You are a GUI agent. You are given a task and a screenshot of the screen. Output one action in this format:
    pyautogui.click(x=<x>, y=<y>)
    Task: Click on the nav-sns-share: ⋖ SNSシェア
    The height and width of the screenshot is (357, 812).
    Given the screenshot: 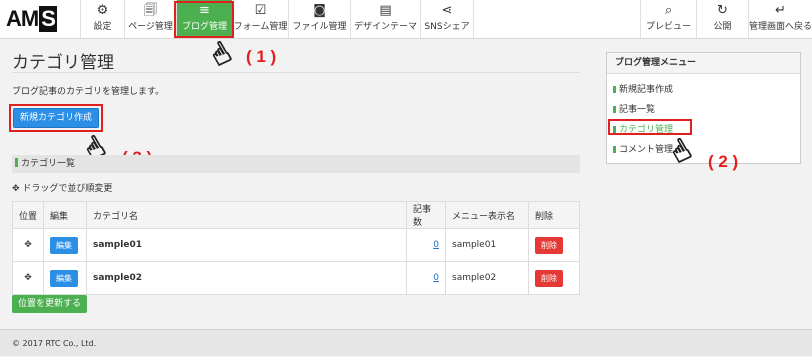 What is the action you would take?
    pyautogui.click(x=447, y=19)
    